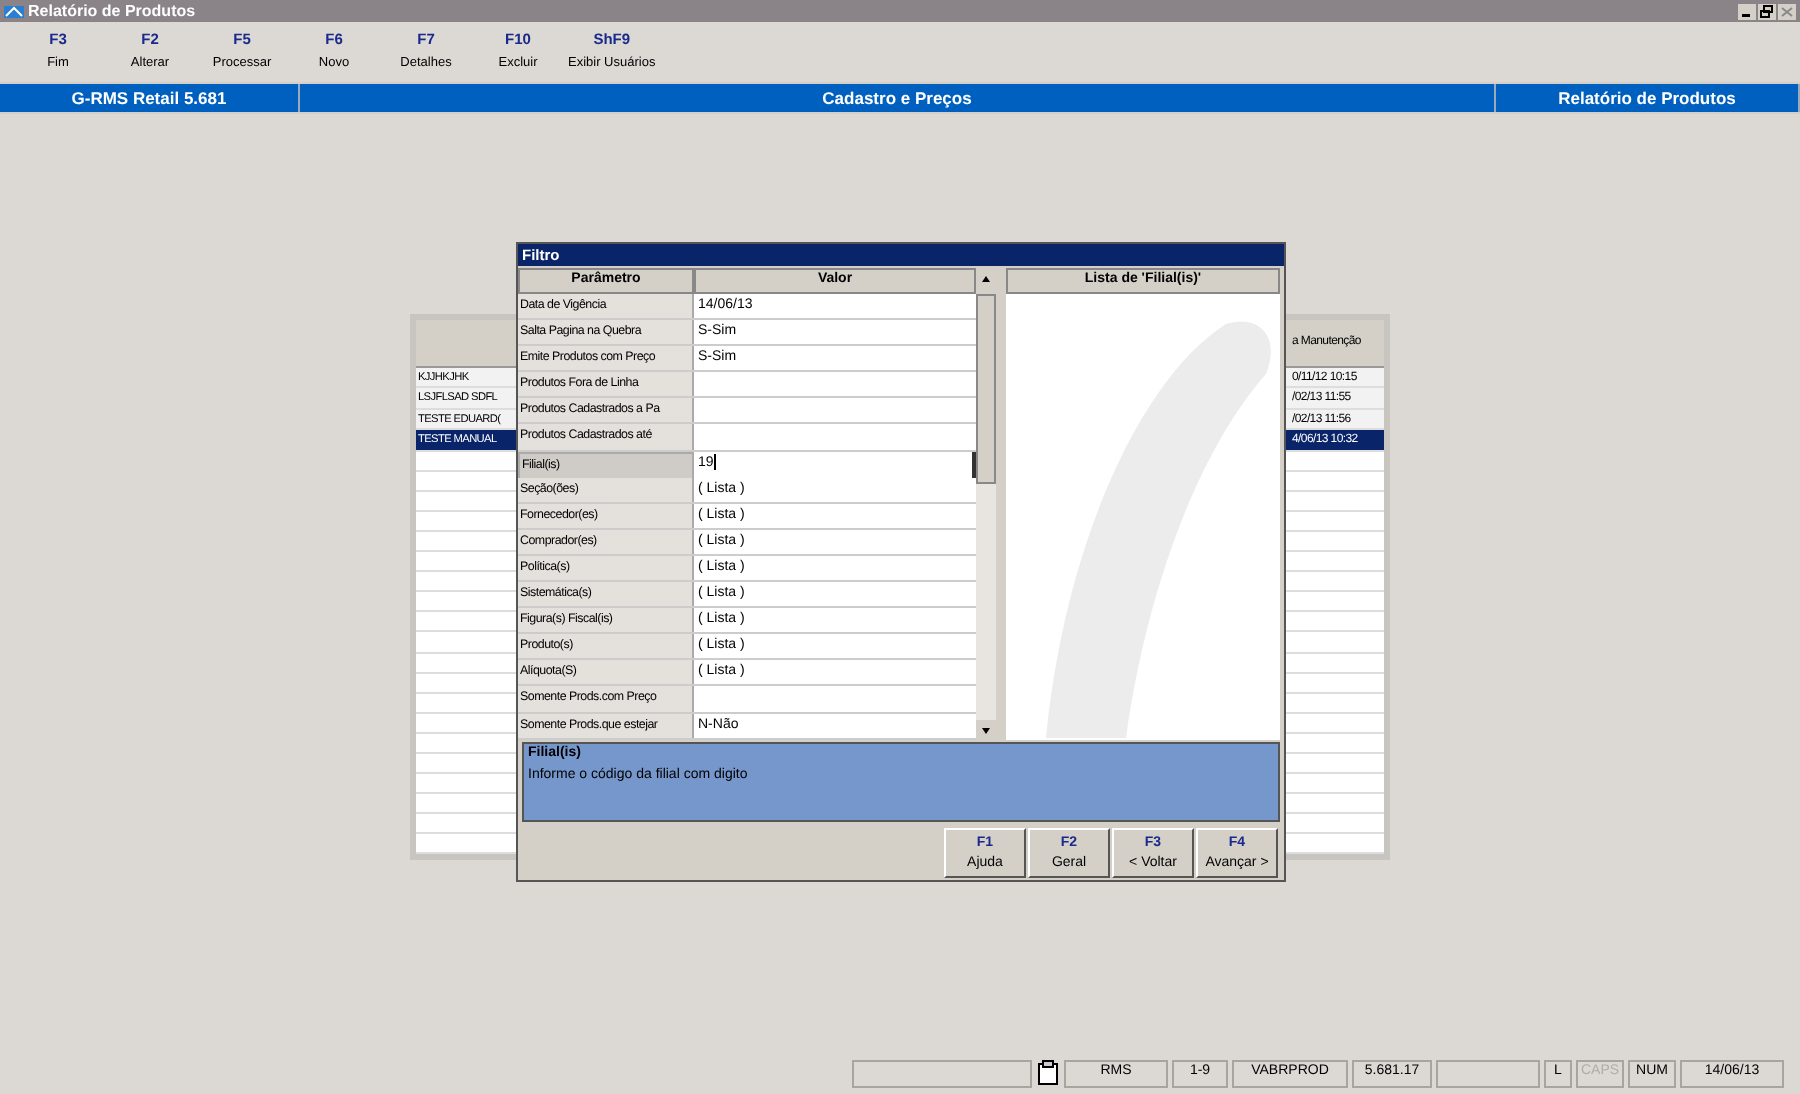 The width and height of the screenshot is (1800, 1094). Describe the element at coordinates (1488, 1073) in the screenshot. I see `empty-status-field` at that location.